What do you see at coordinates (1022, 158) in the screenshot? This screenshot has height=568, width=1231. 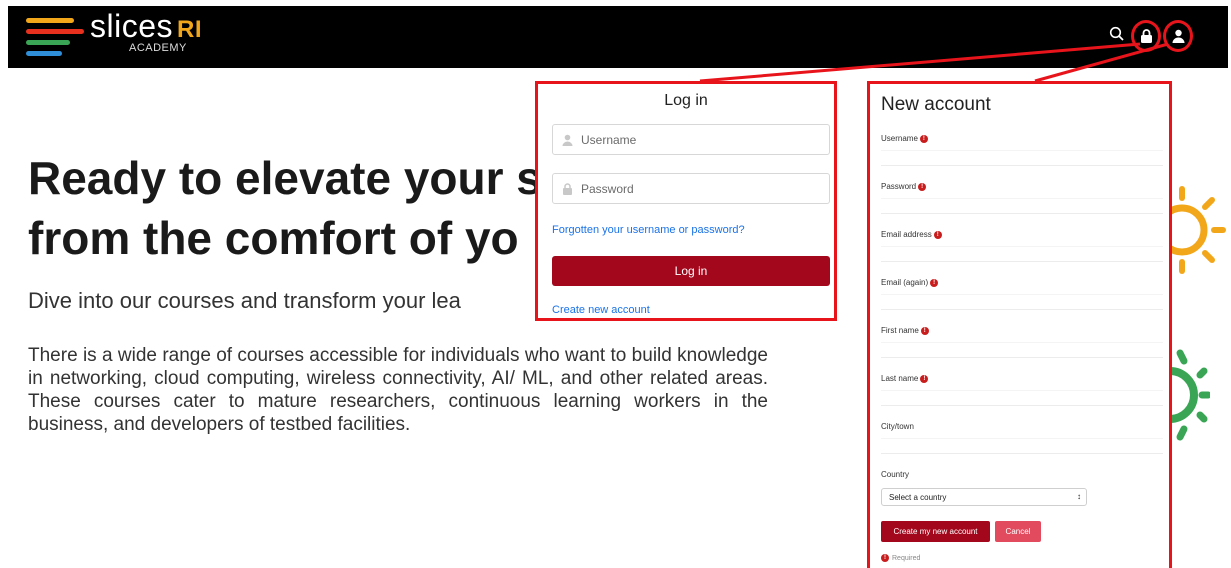 I see `signup-username-field` at bounding box center [1022, 158].